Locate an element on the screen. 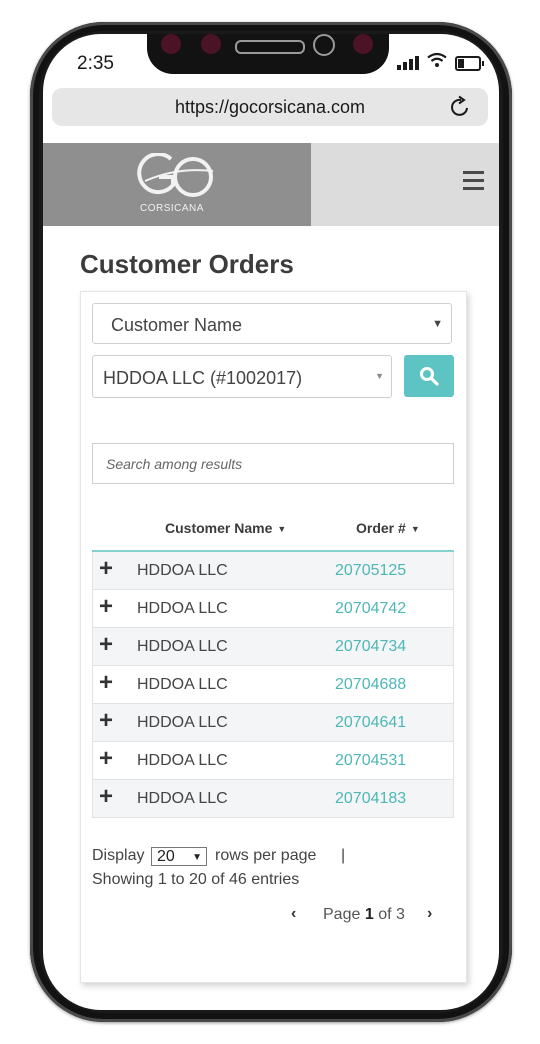  table-row: + HDDOA LLC 20704742 is located at coordinates (273, 609).